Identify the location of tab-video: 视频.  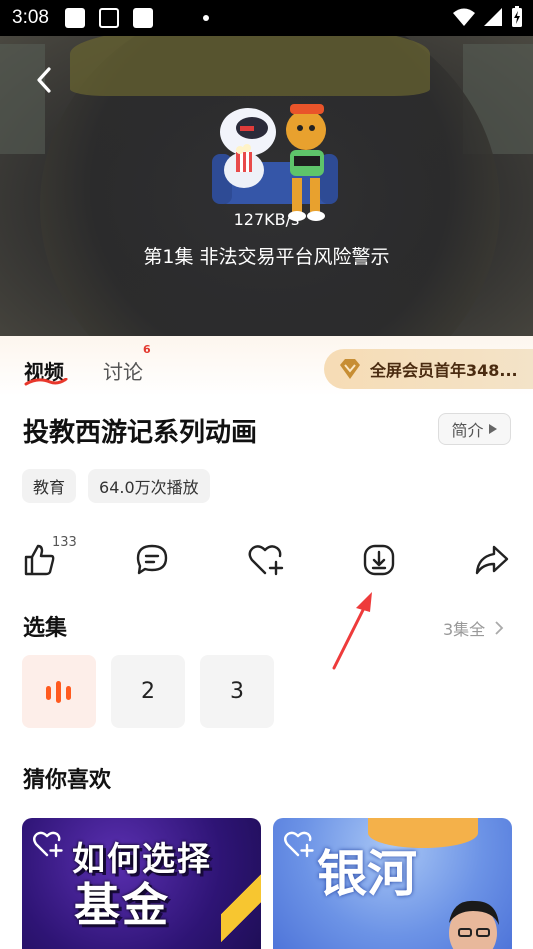
(46, 371).